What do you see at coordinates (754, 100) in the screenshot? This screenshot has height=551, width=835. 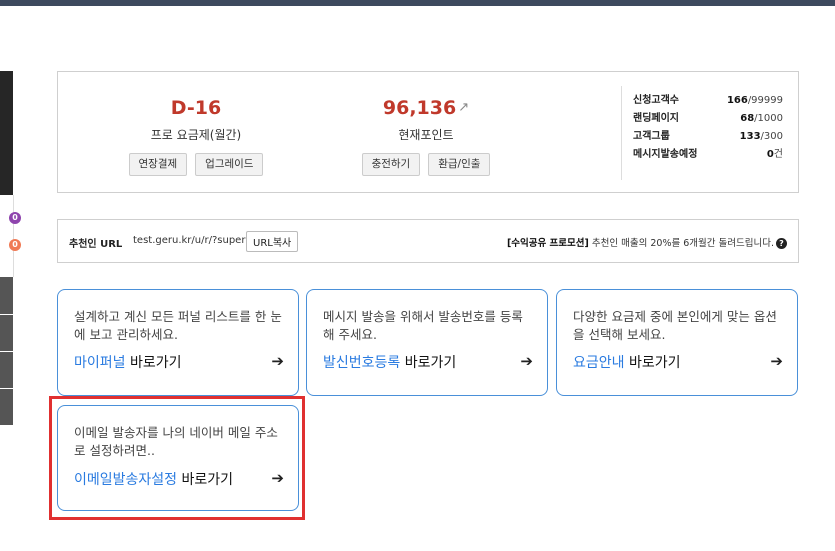 I see `metric-value: 166/99999` at bounding box center [754, 100].